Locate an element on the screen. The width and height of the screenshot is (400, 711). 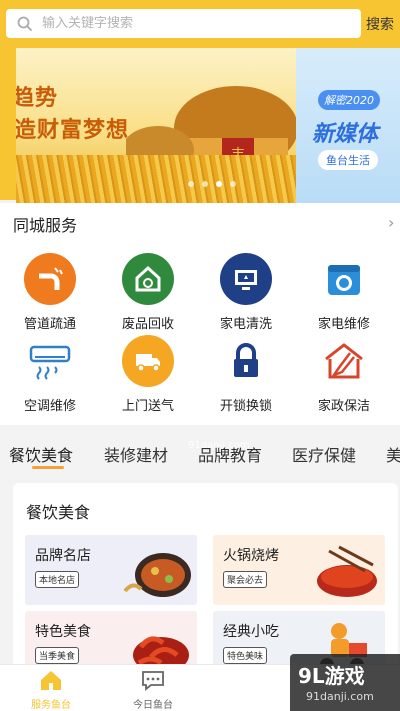
service-label: 废品回收 is located at coordinates (147, 324).